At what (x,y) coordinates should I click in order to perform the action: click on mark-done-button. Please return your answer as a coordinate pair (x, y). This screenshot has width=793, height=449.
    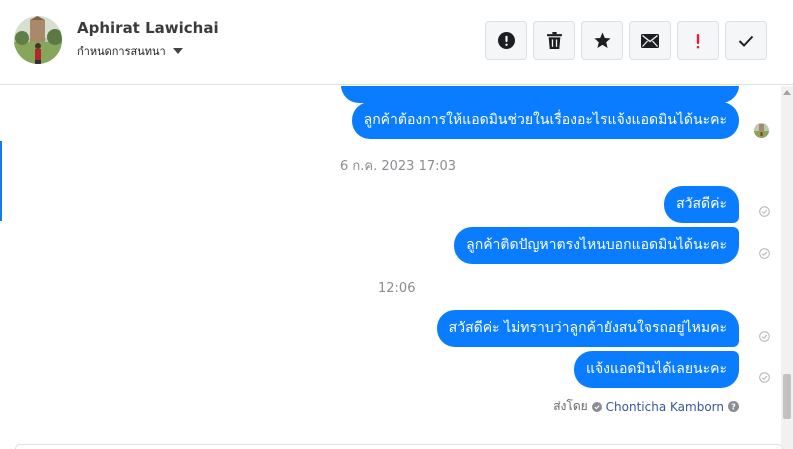
    Looking at the image, I should click on (746, 40).